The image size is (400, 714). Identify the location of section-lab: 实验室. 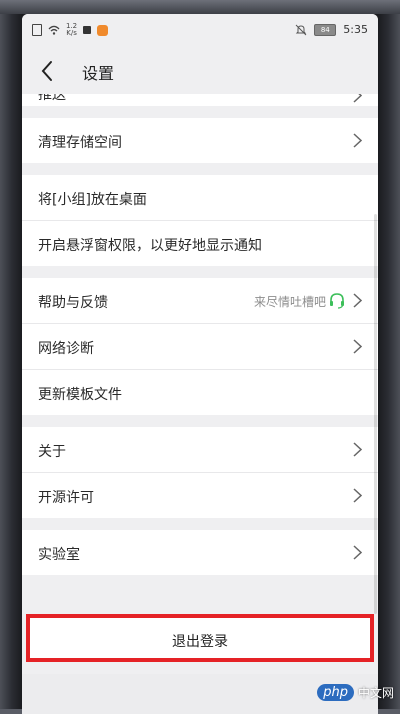
(200, 552).